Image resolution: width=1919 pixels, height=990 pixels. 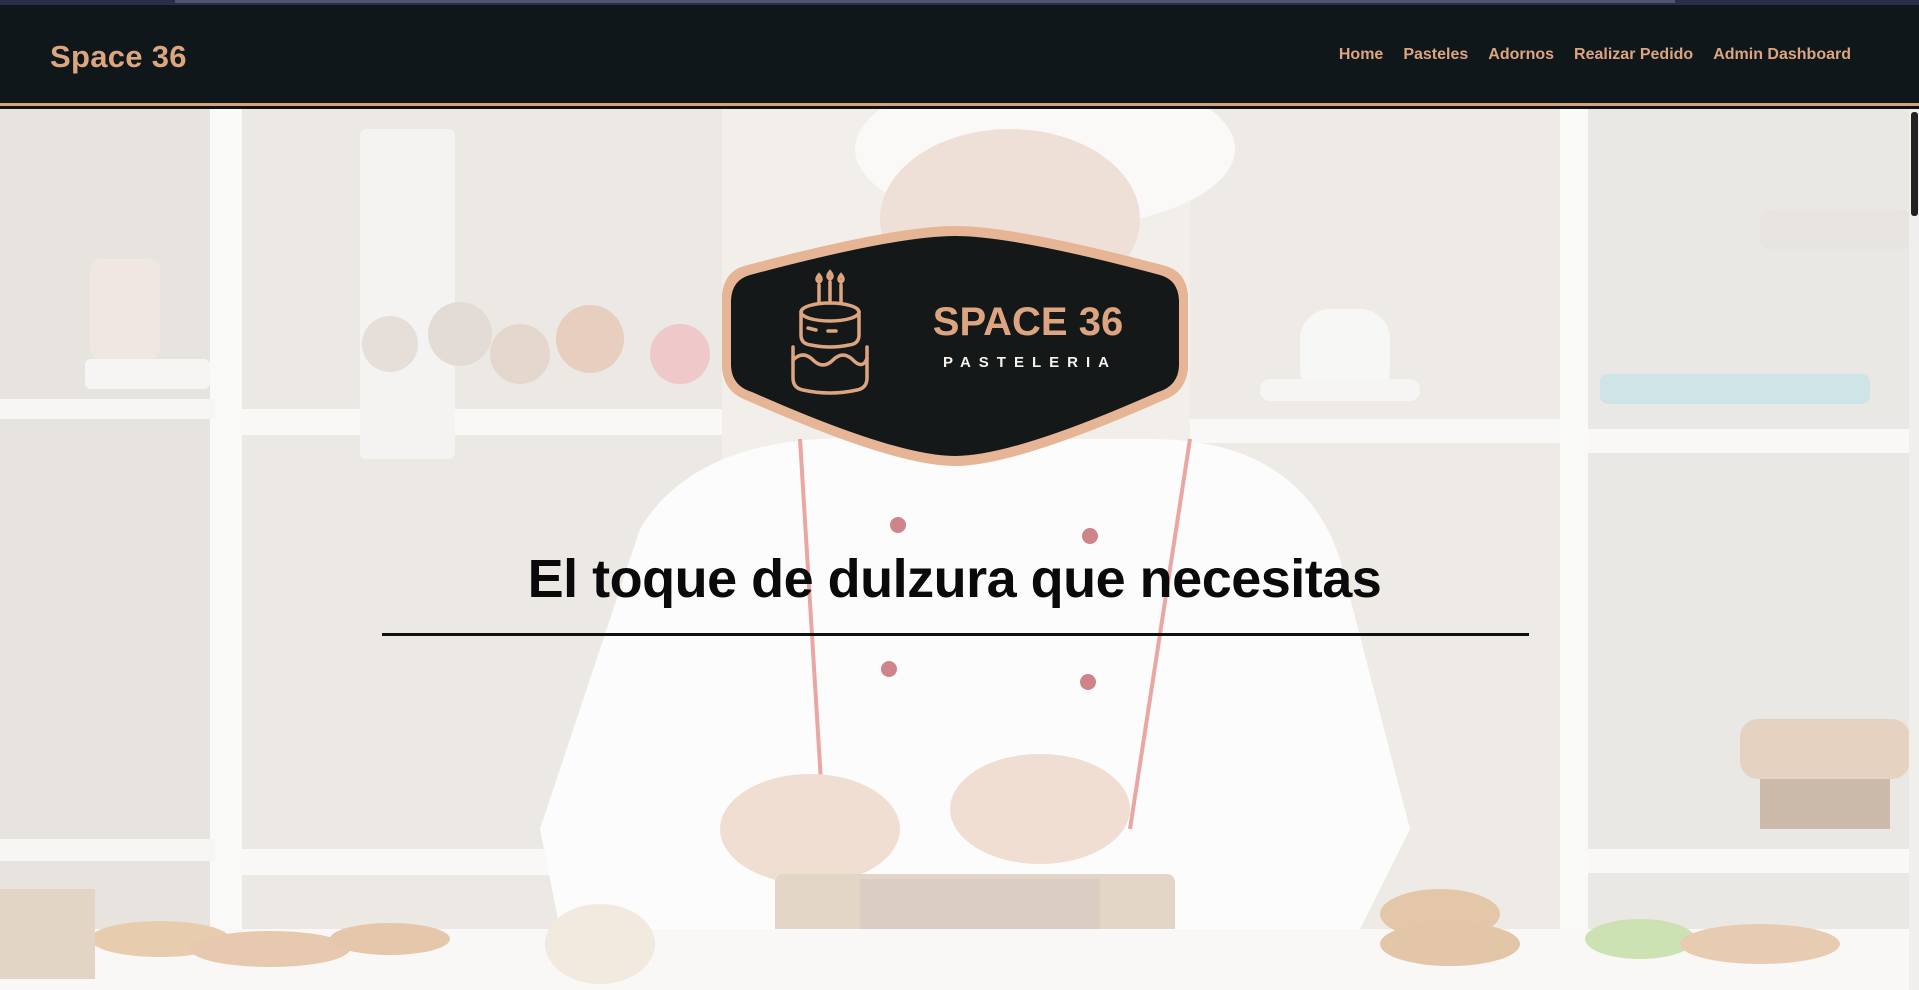 What do you see at coordinates (954, 579) in the screenshot?
I see `hero-title: El toque de dulzura que necesitas` at bounding box center [954, 579].